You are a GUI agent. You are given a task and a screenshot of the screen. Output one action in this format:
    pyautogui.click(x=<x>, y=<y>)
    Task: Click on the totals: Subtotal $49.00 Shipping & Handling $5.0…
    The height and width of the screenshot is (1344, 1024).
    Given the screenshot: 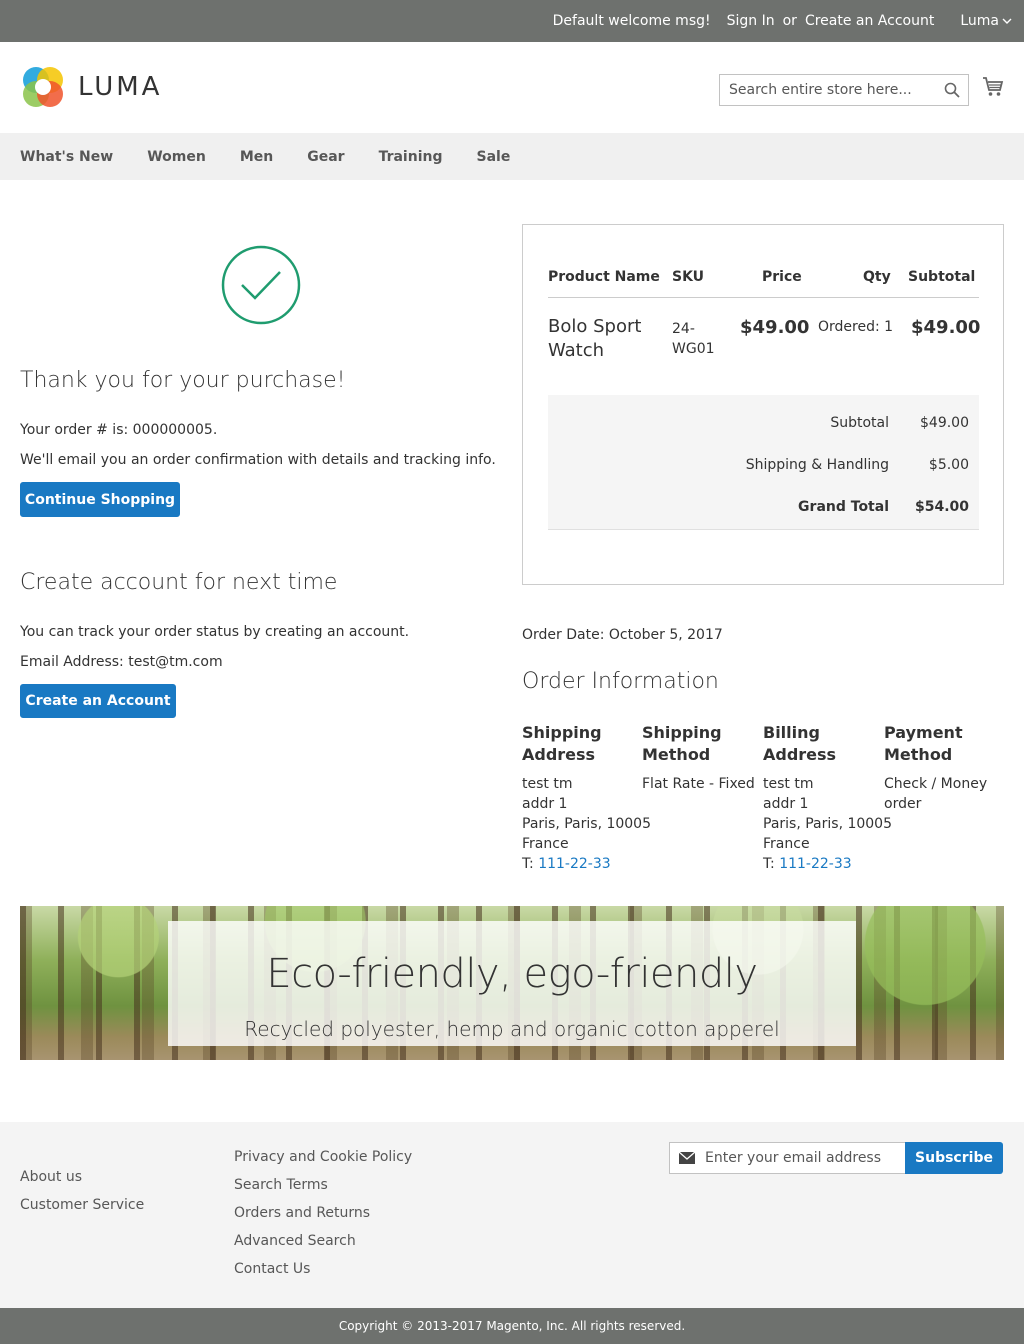 What is the action you would take?
    pyautogui.click(x=763, y=462)
    